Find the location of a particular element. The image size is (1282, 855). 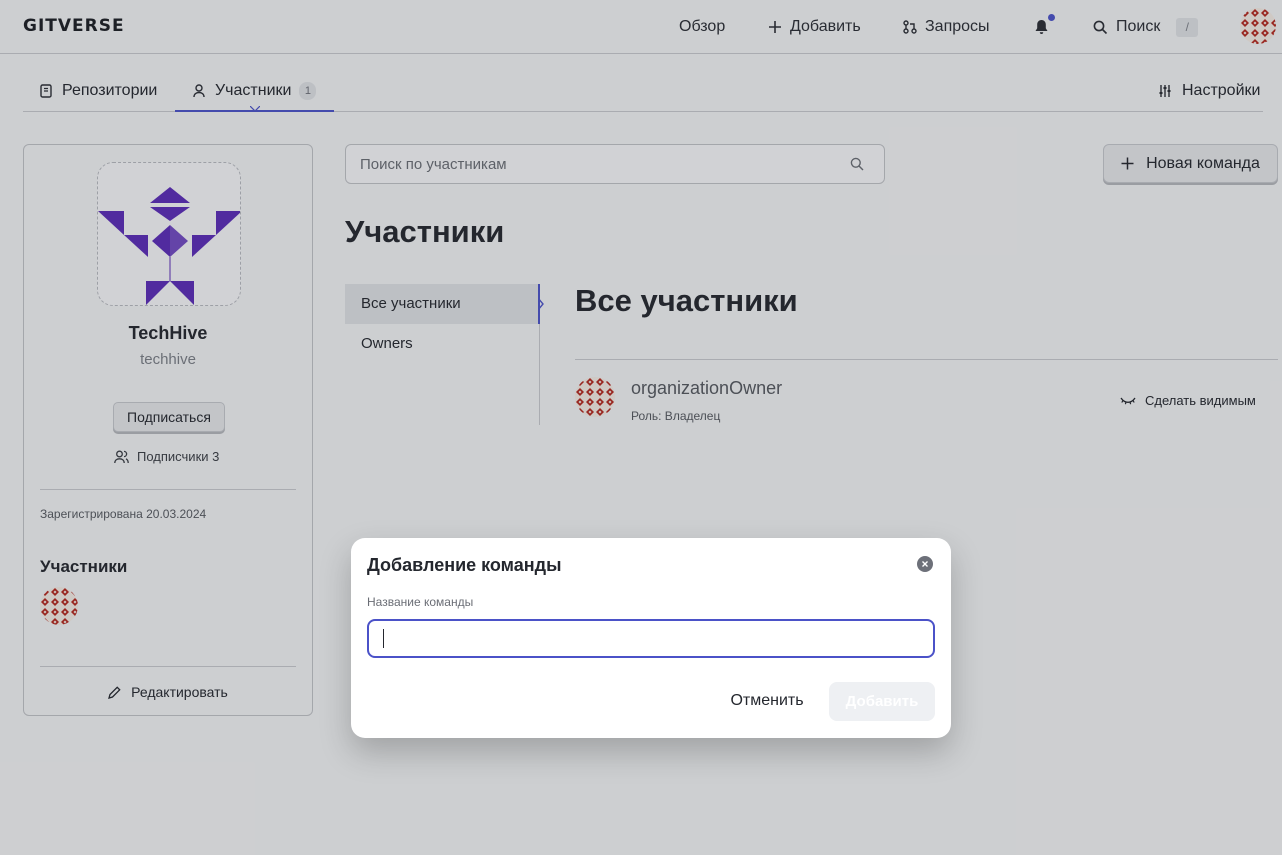

team-name-input is located at coordinates (651, 638).